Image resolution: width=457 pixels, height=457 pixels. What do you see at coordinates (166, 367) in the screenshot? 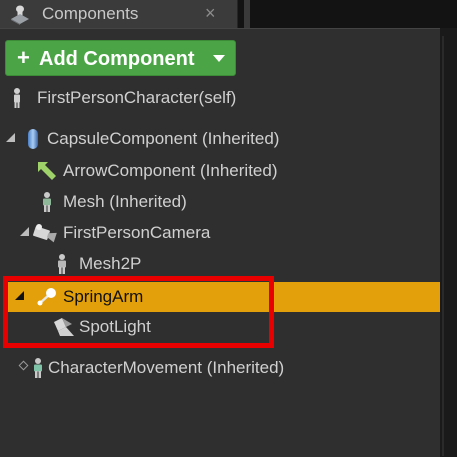
I see `tree-item-label: CharacterMovement (Inherited)` at bounding box center [166, 367].